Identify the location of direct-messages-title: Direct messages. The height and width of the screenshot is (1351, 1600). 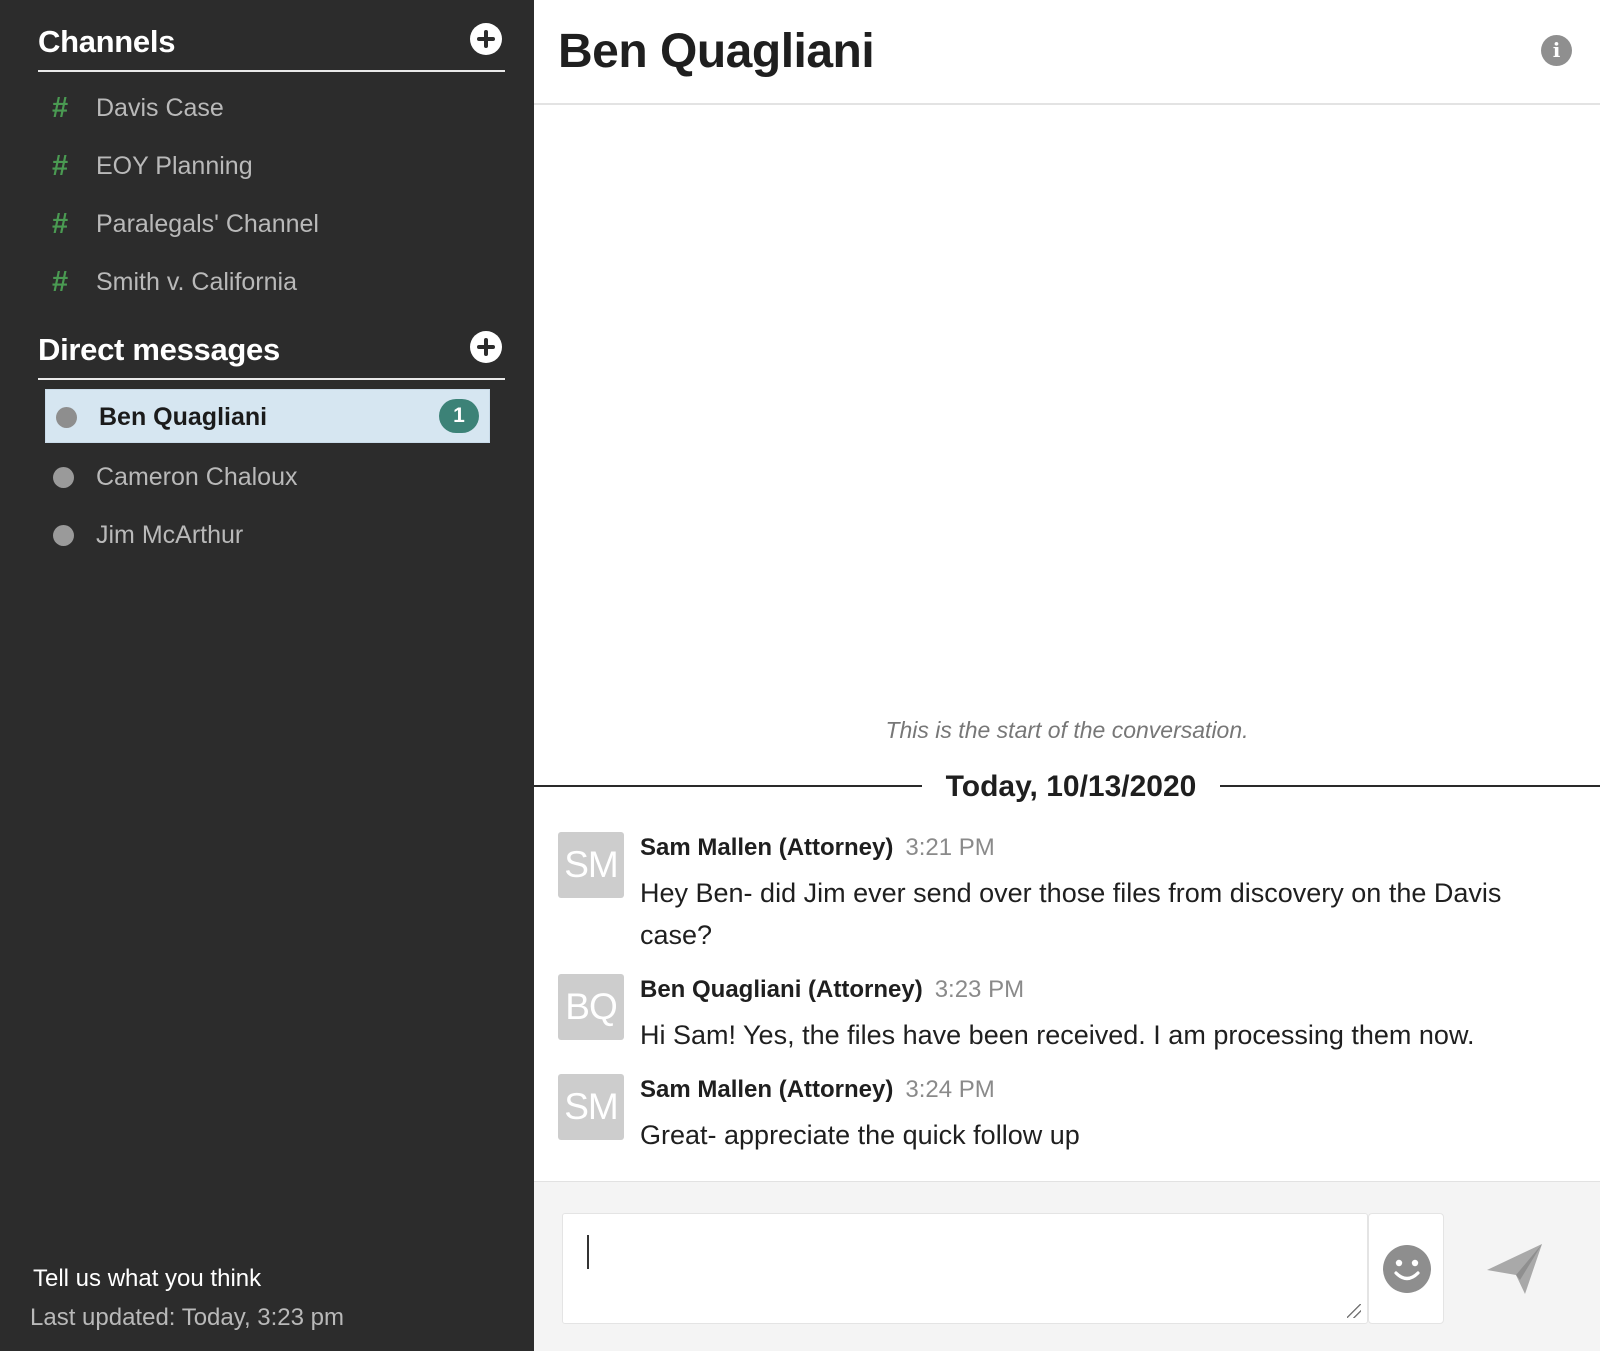
(159, 349).